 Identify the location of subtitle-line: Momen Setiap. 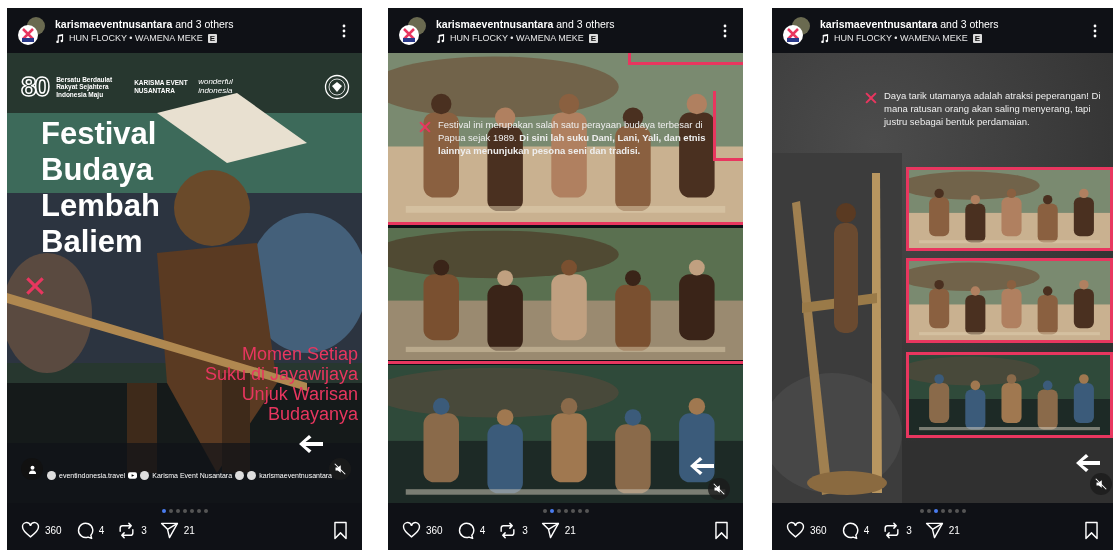
(299, 354).